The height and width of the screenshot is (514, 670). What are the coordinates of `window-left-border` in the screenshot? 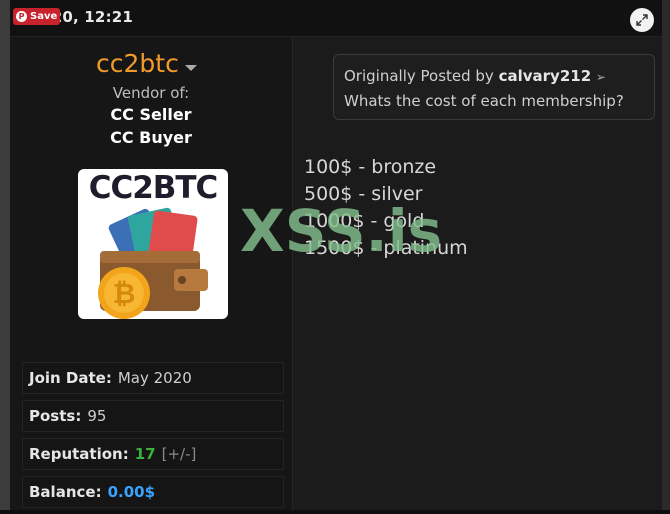 It's located at (5, 255).